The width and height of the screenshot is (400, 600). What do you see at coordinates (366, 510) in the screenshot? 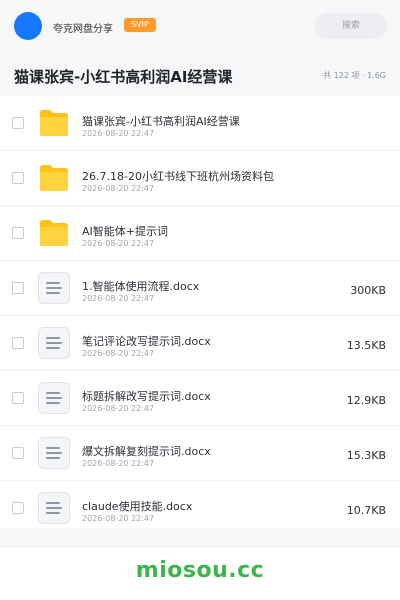
I see `file-size: 10.7KB` at bounding box center [366, 510].